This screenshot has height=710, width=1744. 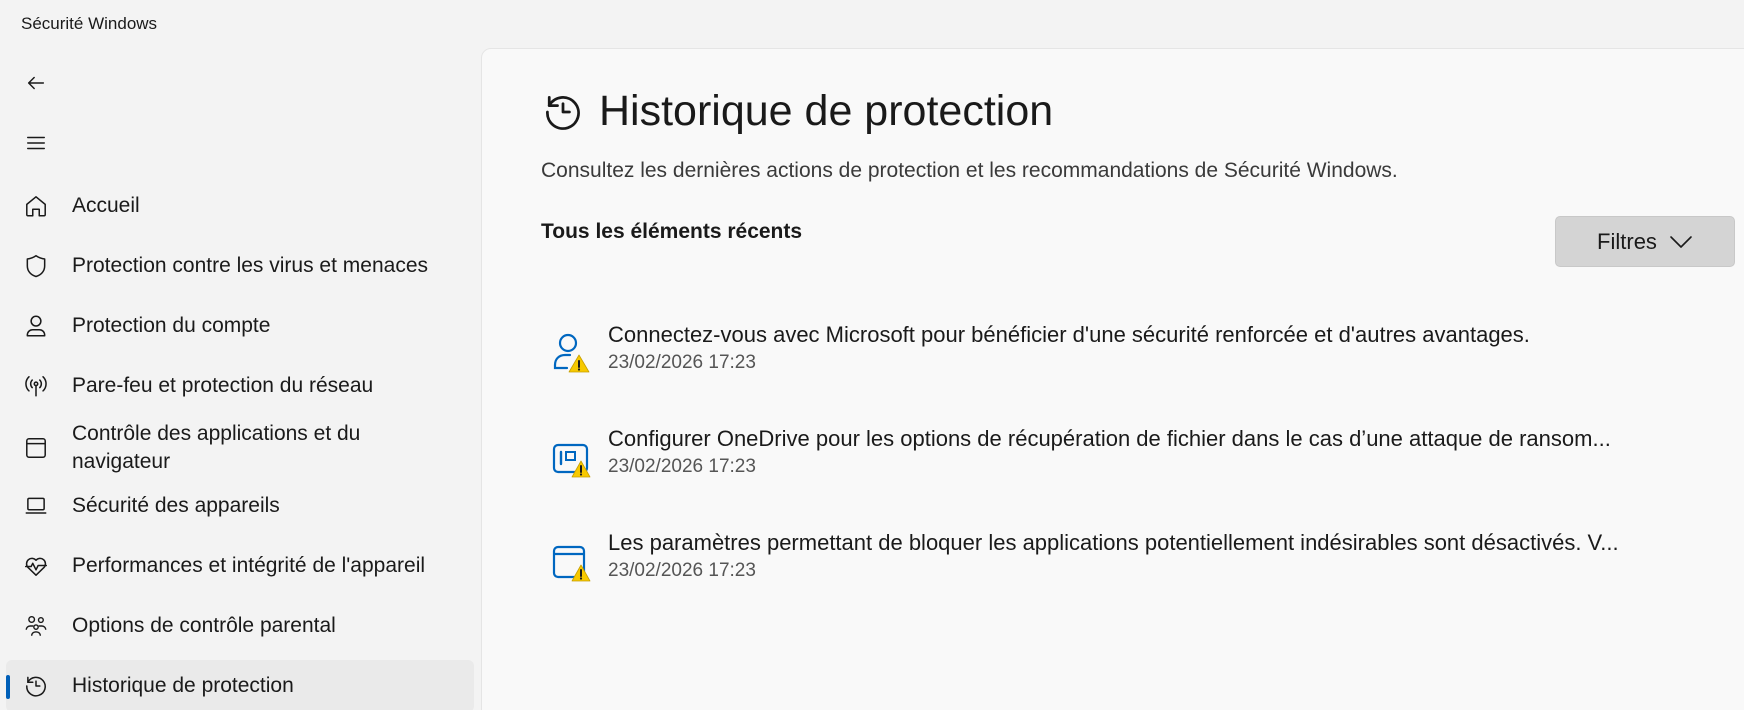 I want to click on sidebar-item-label: Sécurité des appareils, so click(x=176, y=505).